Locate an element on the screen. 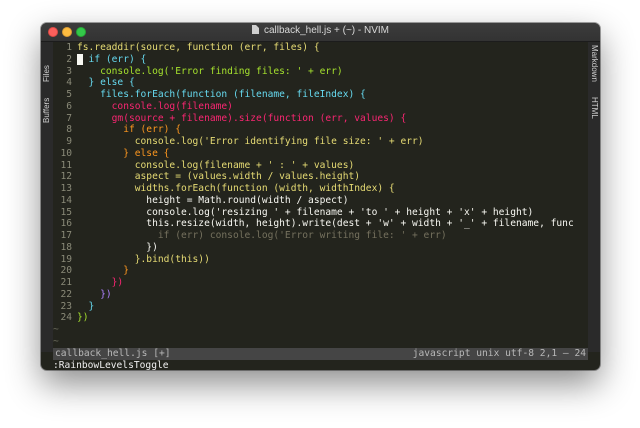 The height and width of the screenshot is (428, 640). line-number: 14 is located at coordinates (66, 200).